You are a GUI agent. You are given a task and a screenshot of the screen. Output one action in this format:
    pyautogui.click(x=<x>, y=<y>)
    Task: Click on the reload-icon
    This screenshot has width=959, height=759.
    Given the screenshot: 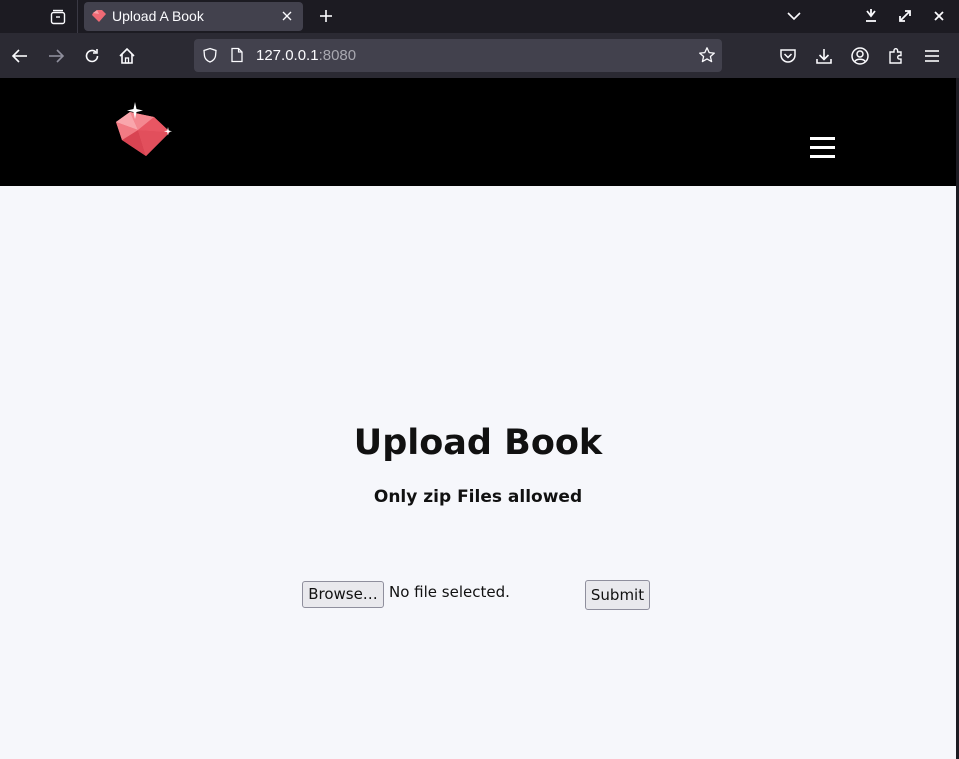 What is the action you would take?
    pyautogui.click(x=92, y=56)
    